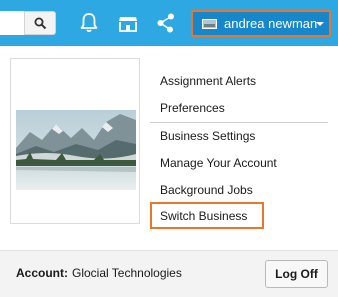  What do you see at coordinates (42, 273) in the screenshot?
I see `account-label: Account:` at bounding box center [42, 273].